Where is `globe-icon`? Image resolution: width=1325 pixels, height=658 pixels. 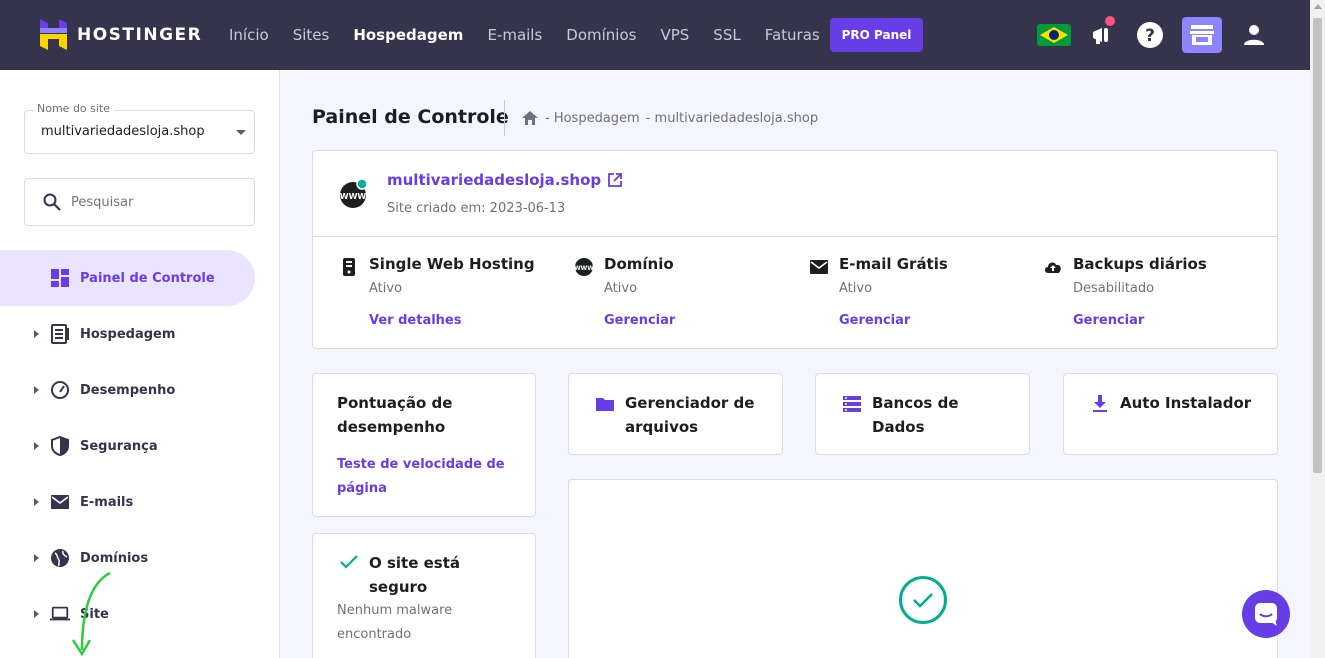
globe-icon is located at coordinates (60, 558).